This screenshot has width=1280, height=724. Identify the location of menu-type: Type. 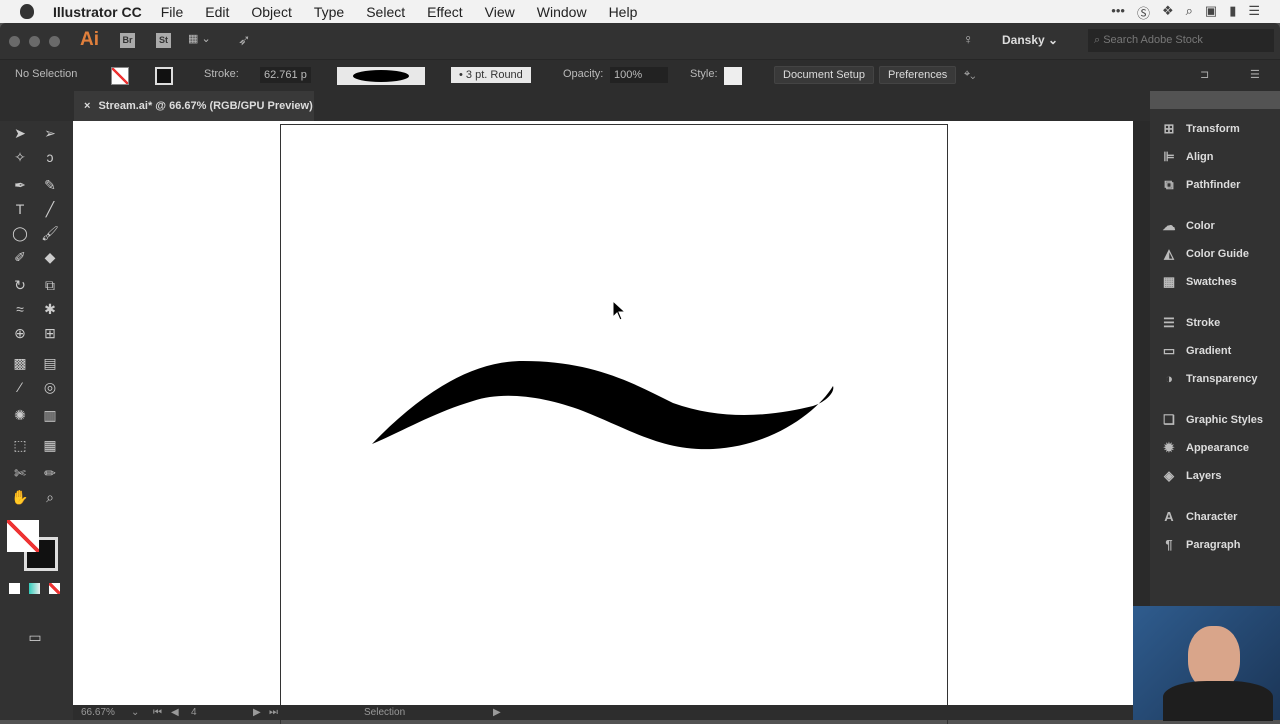
(329, 12).